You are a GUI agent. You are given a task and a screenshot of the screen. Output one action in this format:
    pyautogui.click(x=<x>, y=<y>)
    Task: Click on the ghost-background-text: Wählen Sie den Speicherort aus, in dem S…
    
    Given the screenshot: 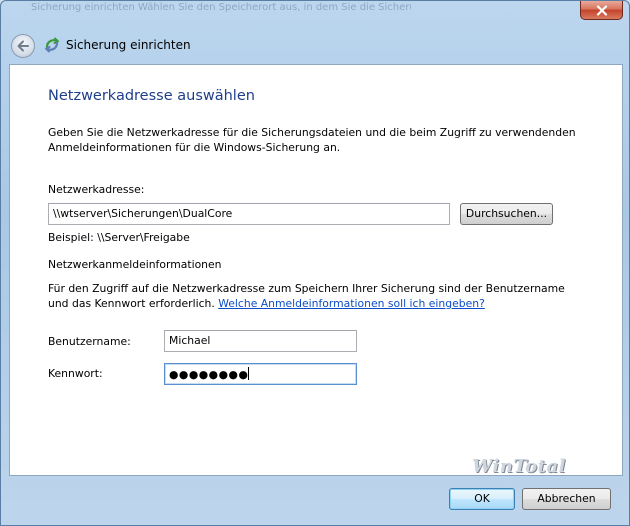 What is the action you would take?
    pyautogui.click(x=274, y=7)
    